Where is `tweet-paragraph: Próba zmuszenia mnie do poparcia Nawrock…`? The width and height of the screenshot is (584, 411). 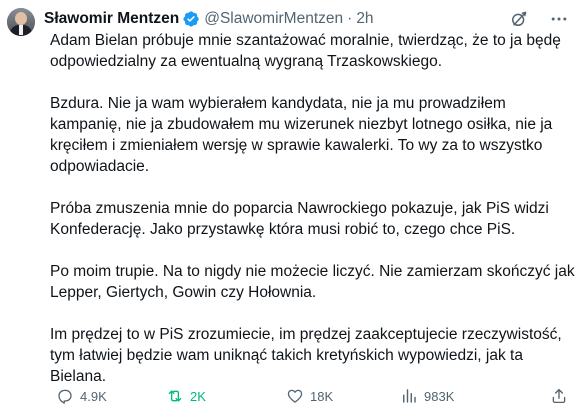
tweet-paragraph: Próba zmuszenia mnie do poparcia Nawrock… is located at coordinates (299, 219).